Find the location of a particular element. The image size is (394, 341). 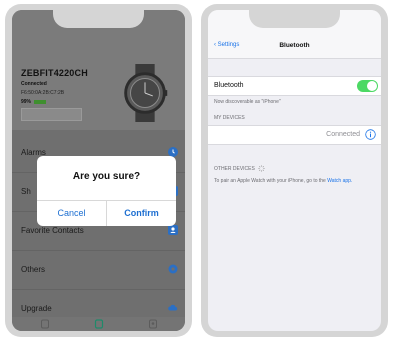

other-devices-header: OTHER DEVICES is located at coordinates (239, 168).